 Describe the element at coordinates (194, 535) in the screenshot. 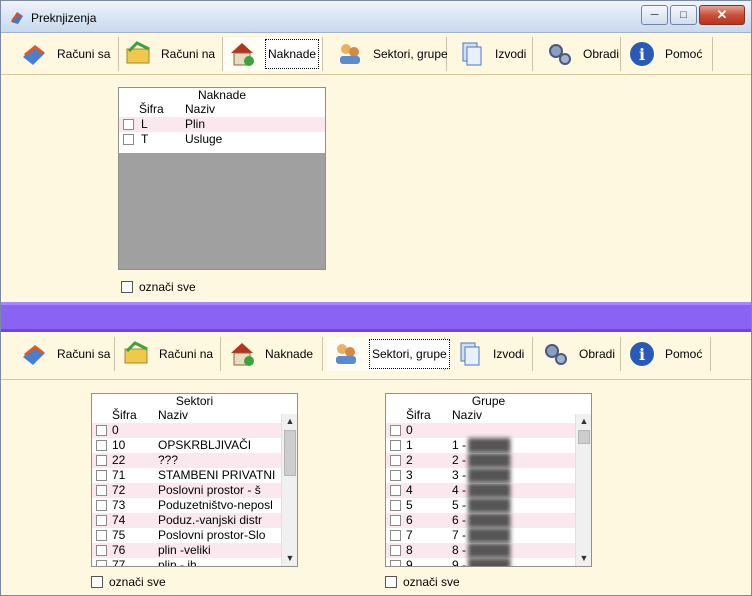

I see `table-row: 75 Poslovni prostor-Slo` at that location.